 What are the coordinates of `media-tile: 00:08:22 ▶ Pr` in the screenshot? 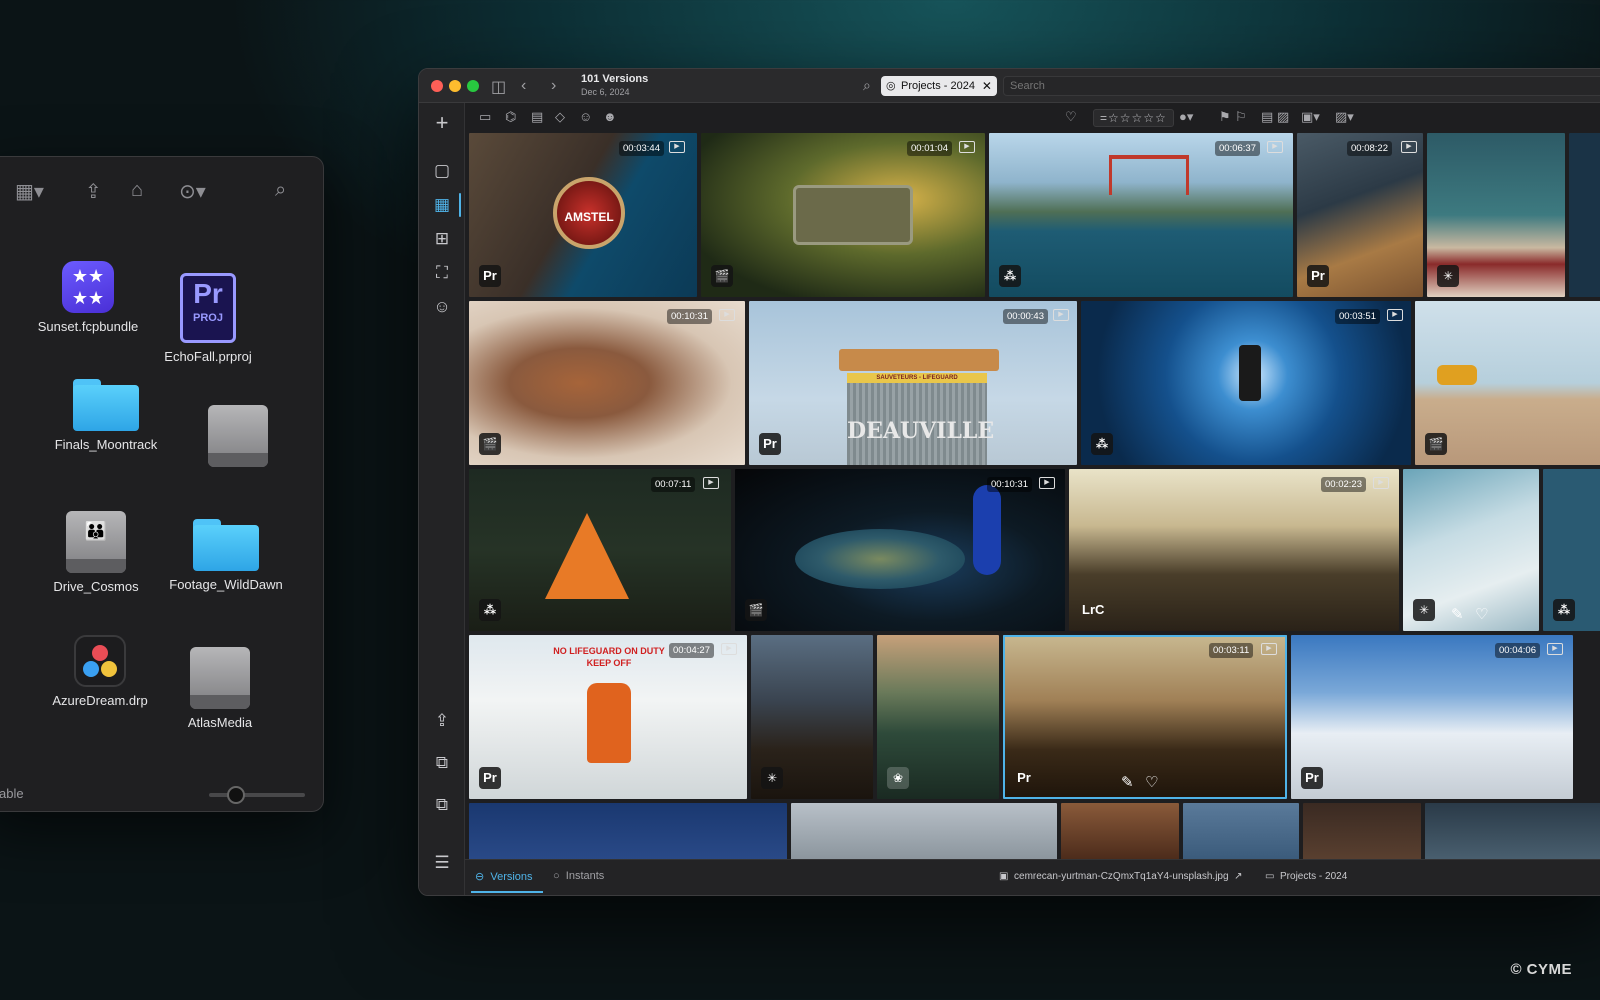 It's located at (1360, 215).